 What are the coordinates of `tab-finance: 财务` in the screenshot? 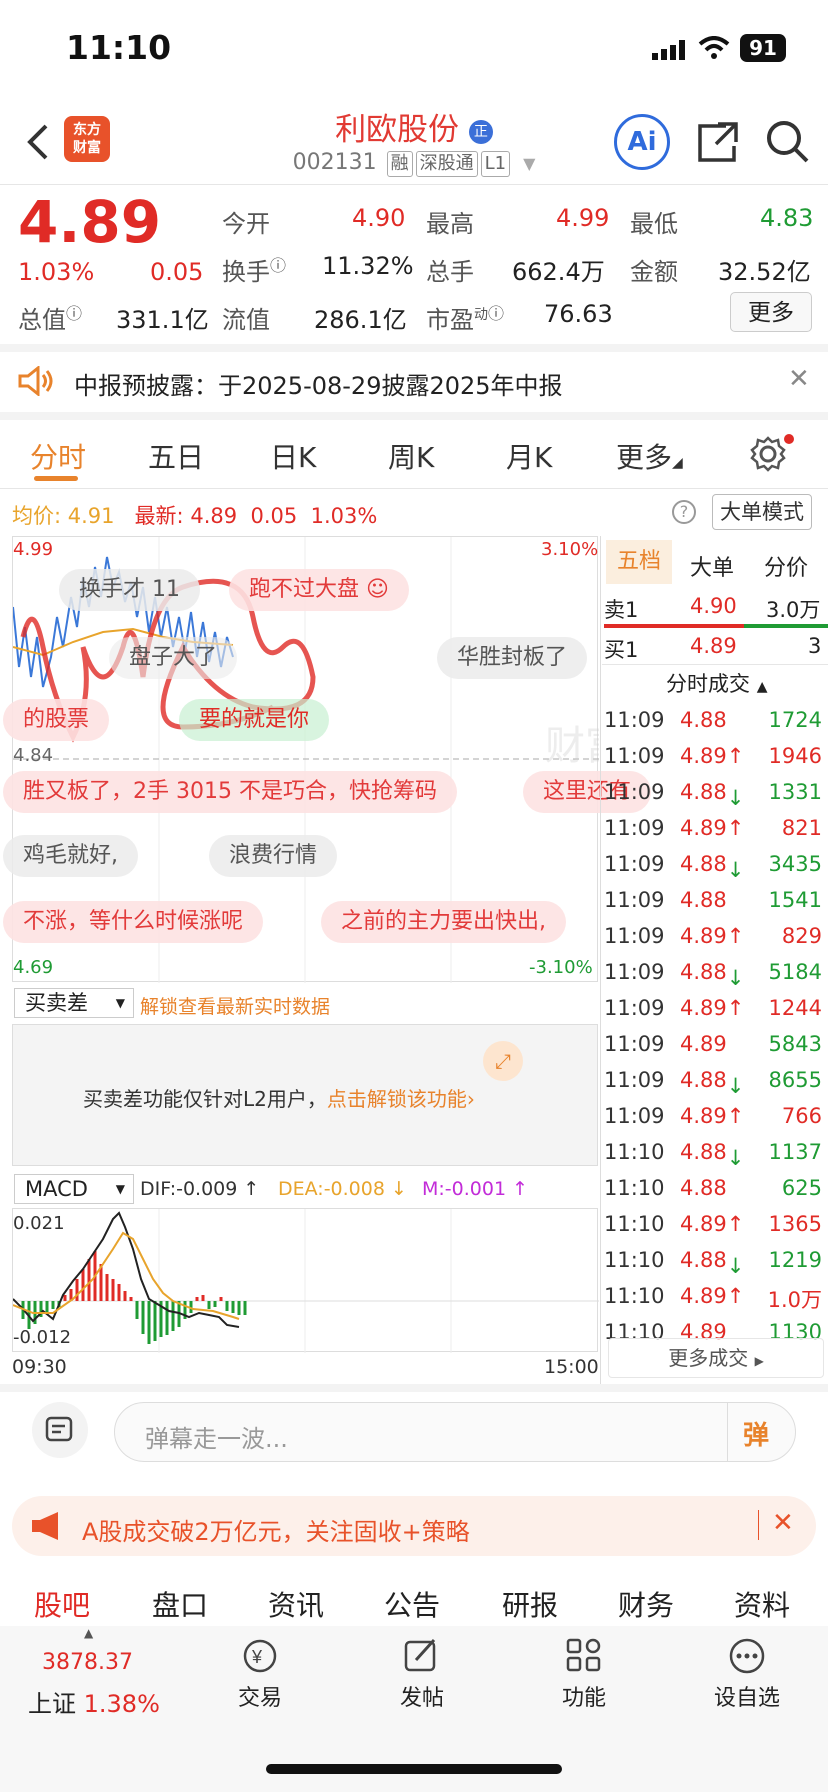 It's located at (646, 1604).